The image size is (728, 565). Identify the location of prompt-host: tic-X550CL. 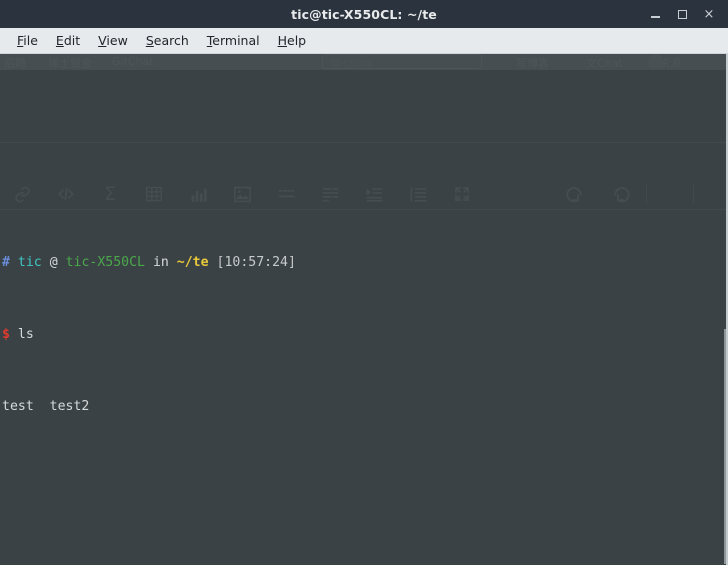
(105, 262).